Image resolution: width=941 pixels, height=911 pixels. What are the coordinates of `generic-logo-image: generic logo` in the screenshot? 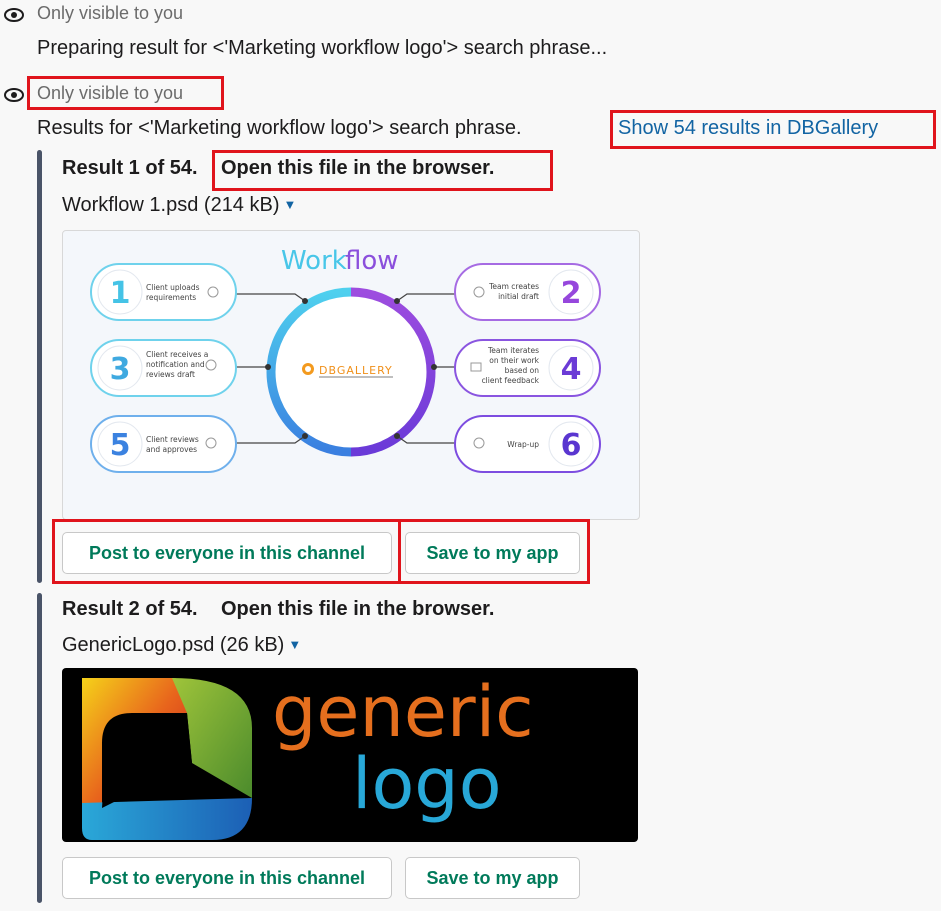 It's located at (350, 755).